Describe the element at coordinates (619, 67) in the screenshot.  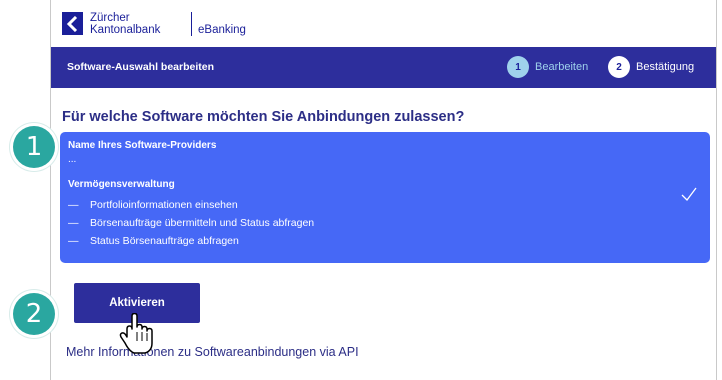
I see `step-number: 2` at that location.